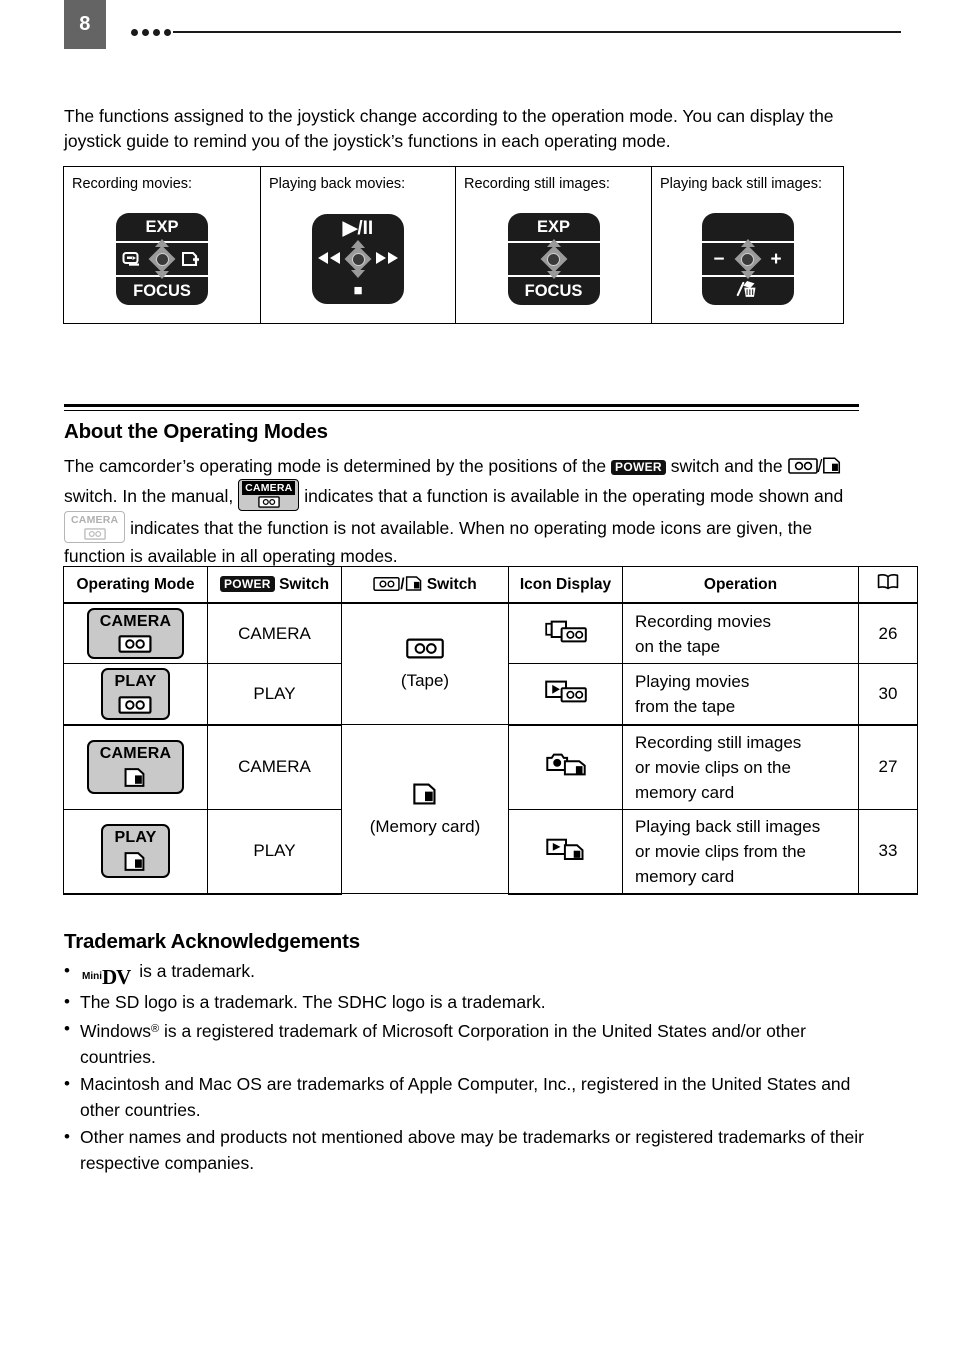 The width and height of the screenshot is (954, 1357). What do you see at coordinates (269, 495) in the screenshot?
I see `camera-mode-badge-available: CAMERA` at bounding box center [269, 495].